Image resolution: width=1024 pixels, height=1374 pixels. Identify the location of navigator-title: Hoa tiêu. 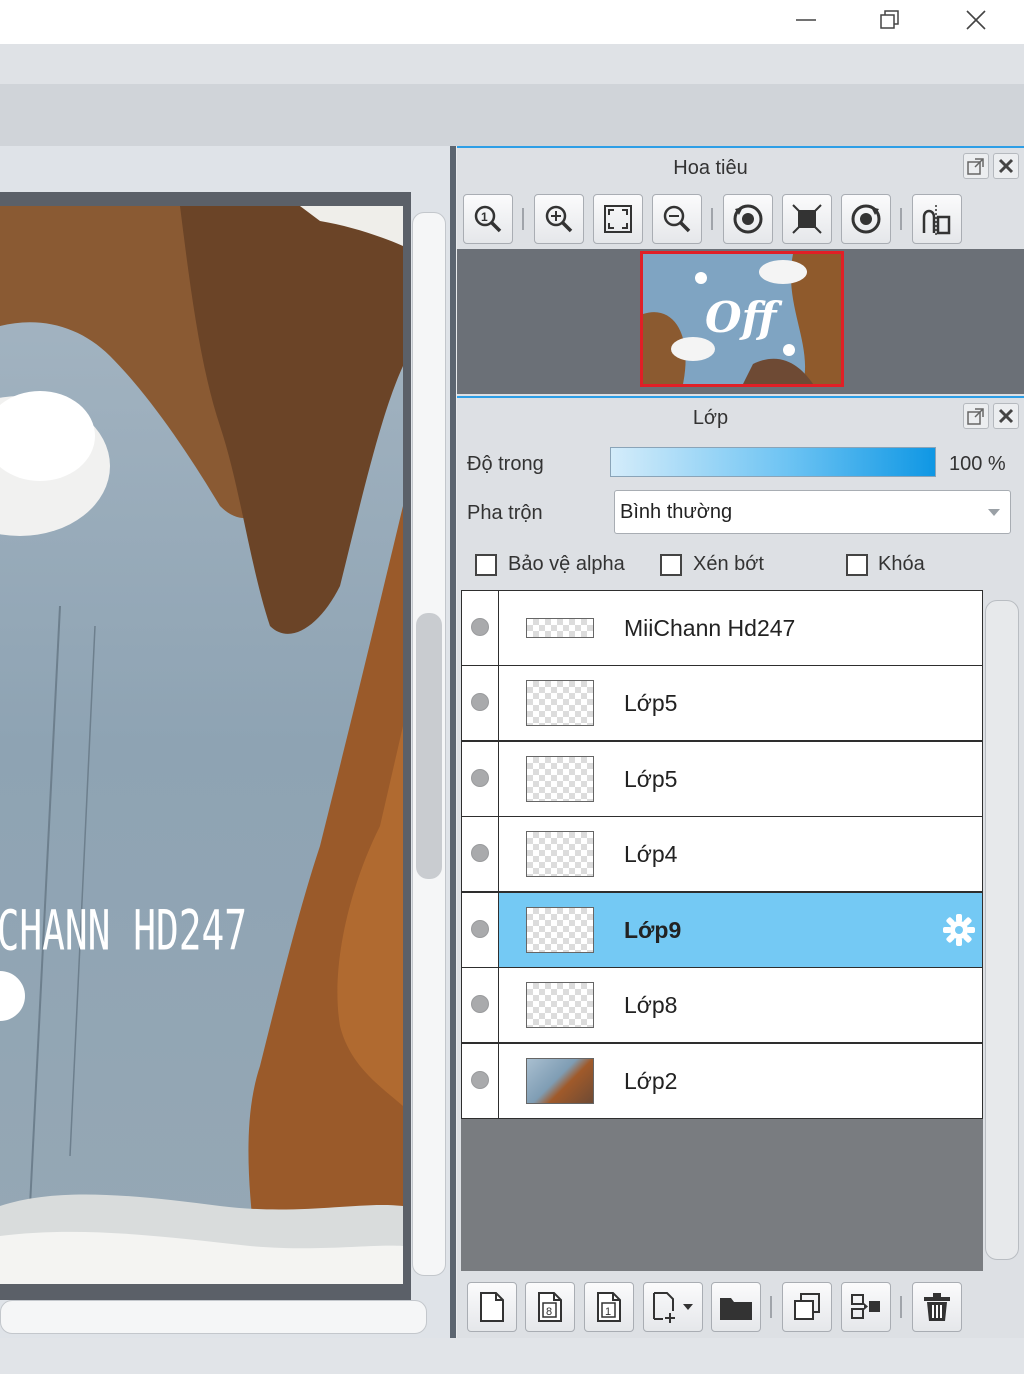
(710, 168).